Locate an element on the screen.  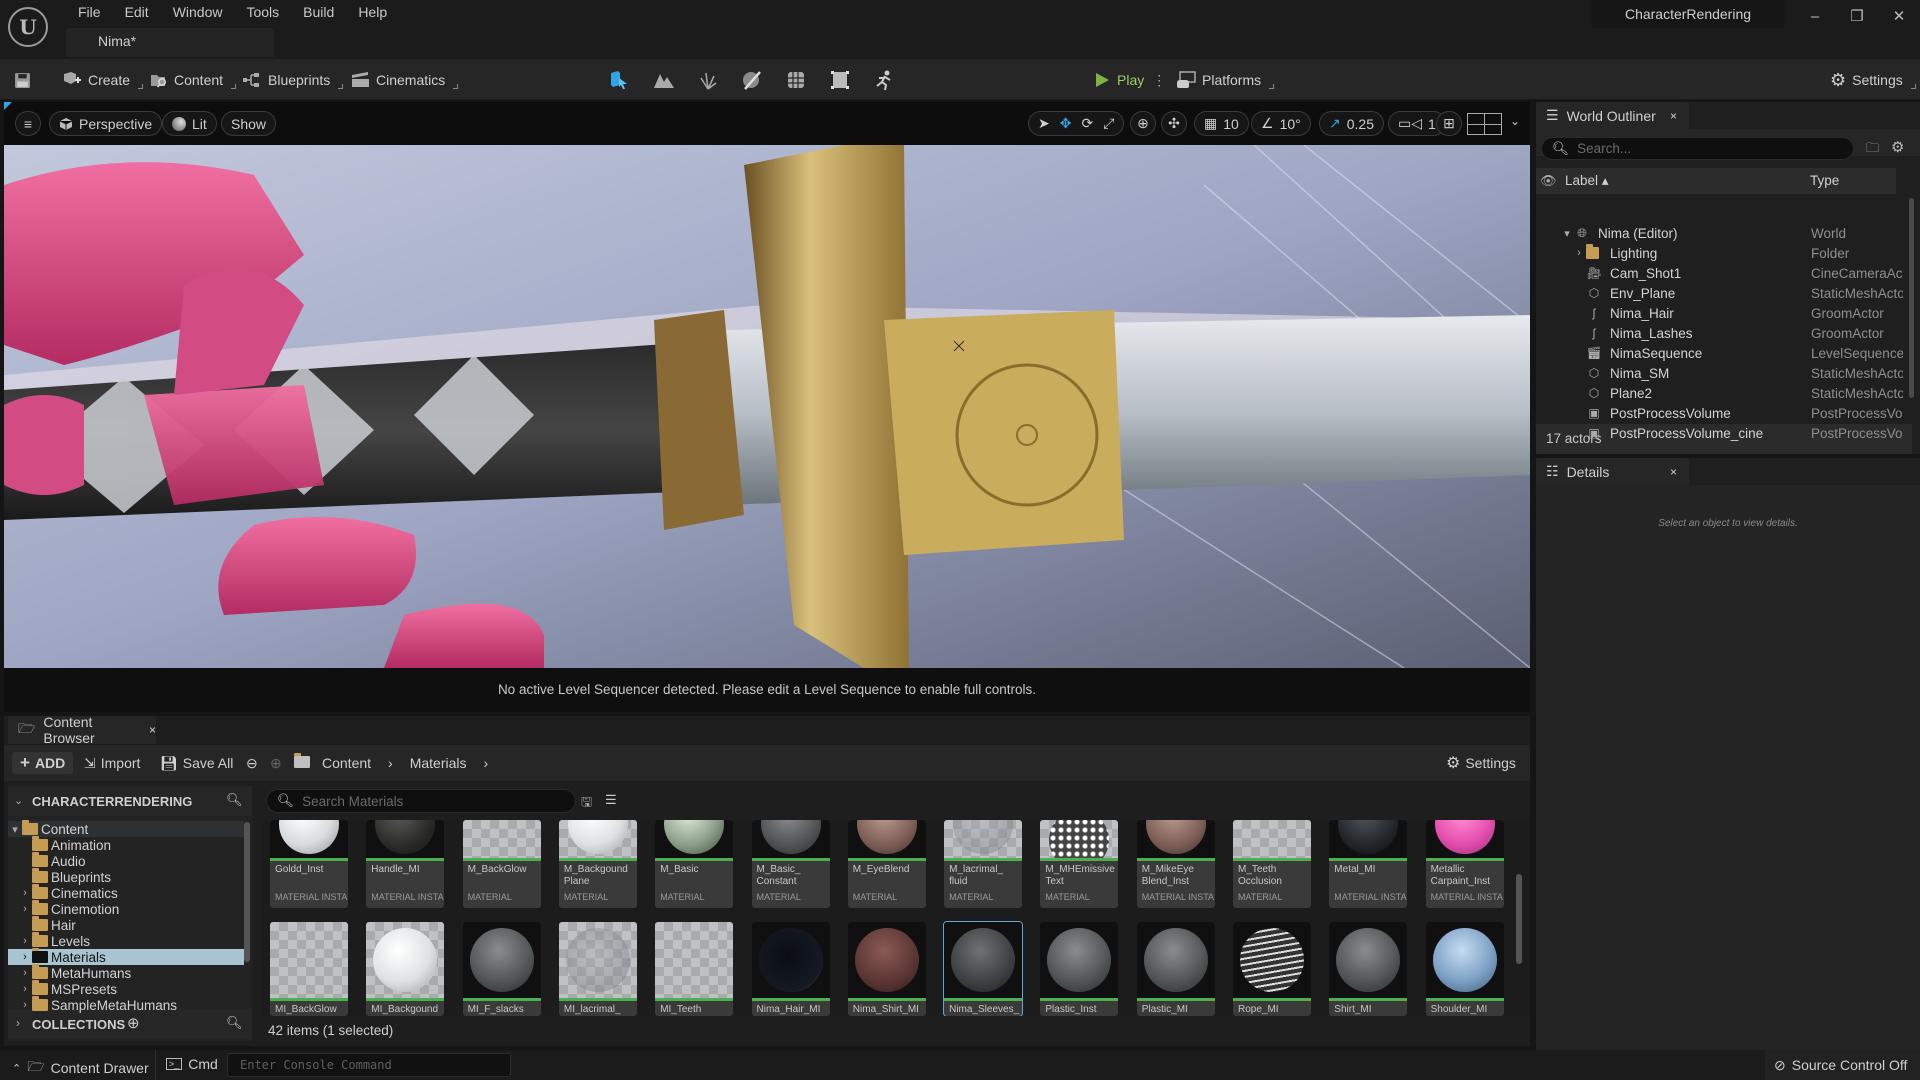
filter-icon: ☰ is located at coordinates (611, 800).